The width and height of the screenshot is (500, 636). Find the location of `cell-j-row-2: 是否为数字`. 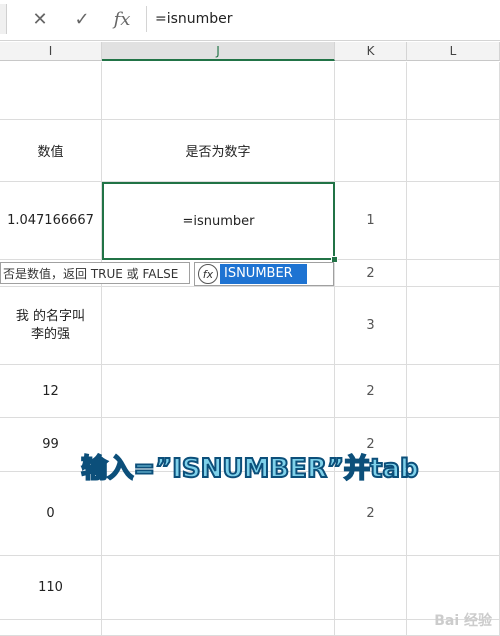

cell-j-row-2: 是否为数字 is located at coordinates (218, 151).